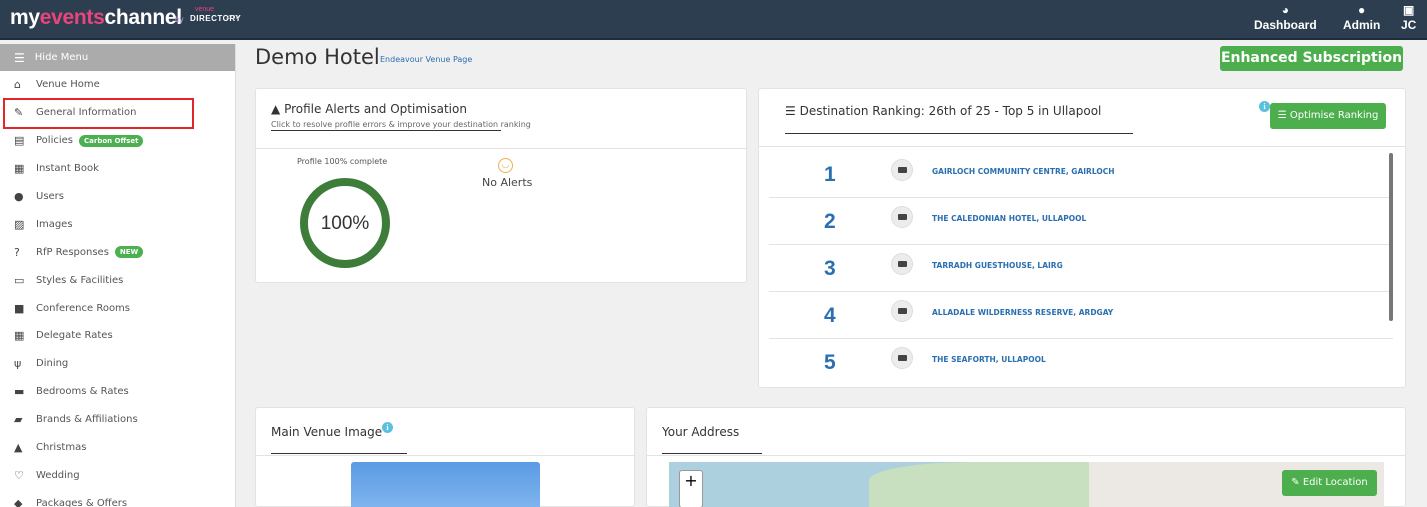 The width and height of the screenshot is (1427, 507). I want to click on sidebar-item-christmas: ▲ Christmas, so click(117, 448).